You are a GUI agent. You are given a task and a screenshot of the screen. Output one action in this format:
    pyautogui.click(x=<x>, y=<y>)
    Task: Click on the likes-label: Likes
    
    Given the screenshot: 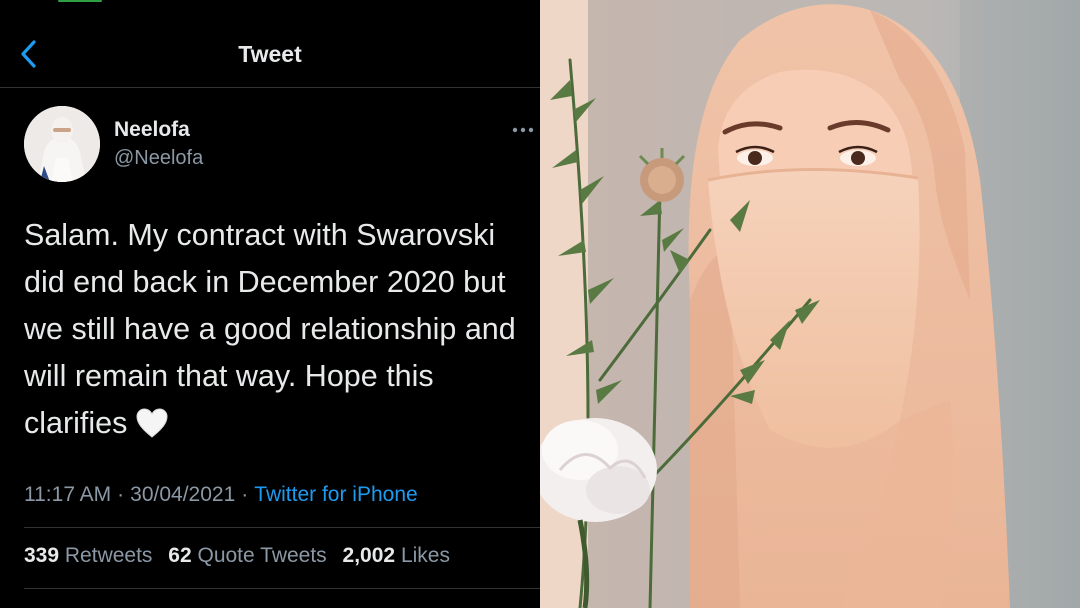 What is the action you would take?
    pyautogui.click(x=425, y=555)
    